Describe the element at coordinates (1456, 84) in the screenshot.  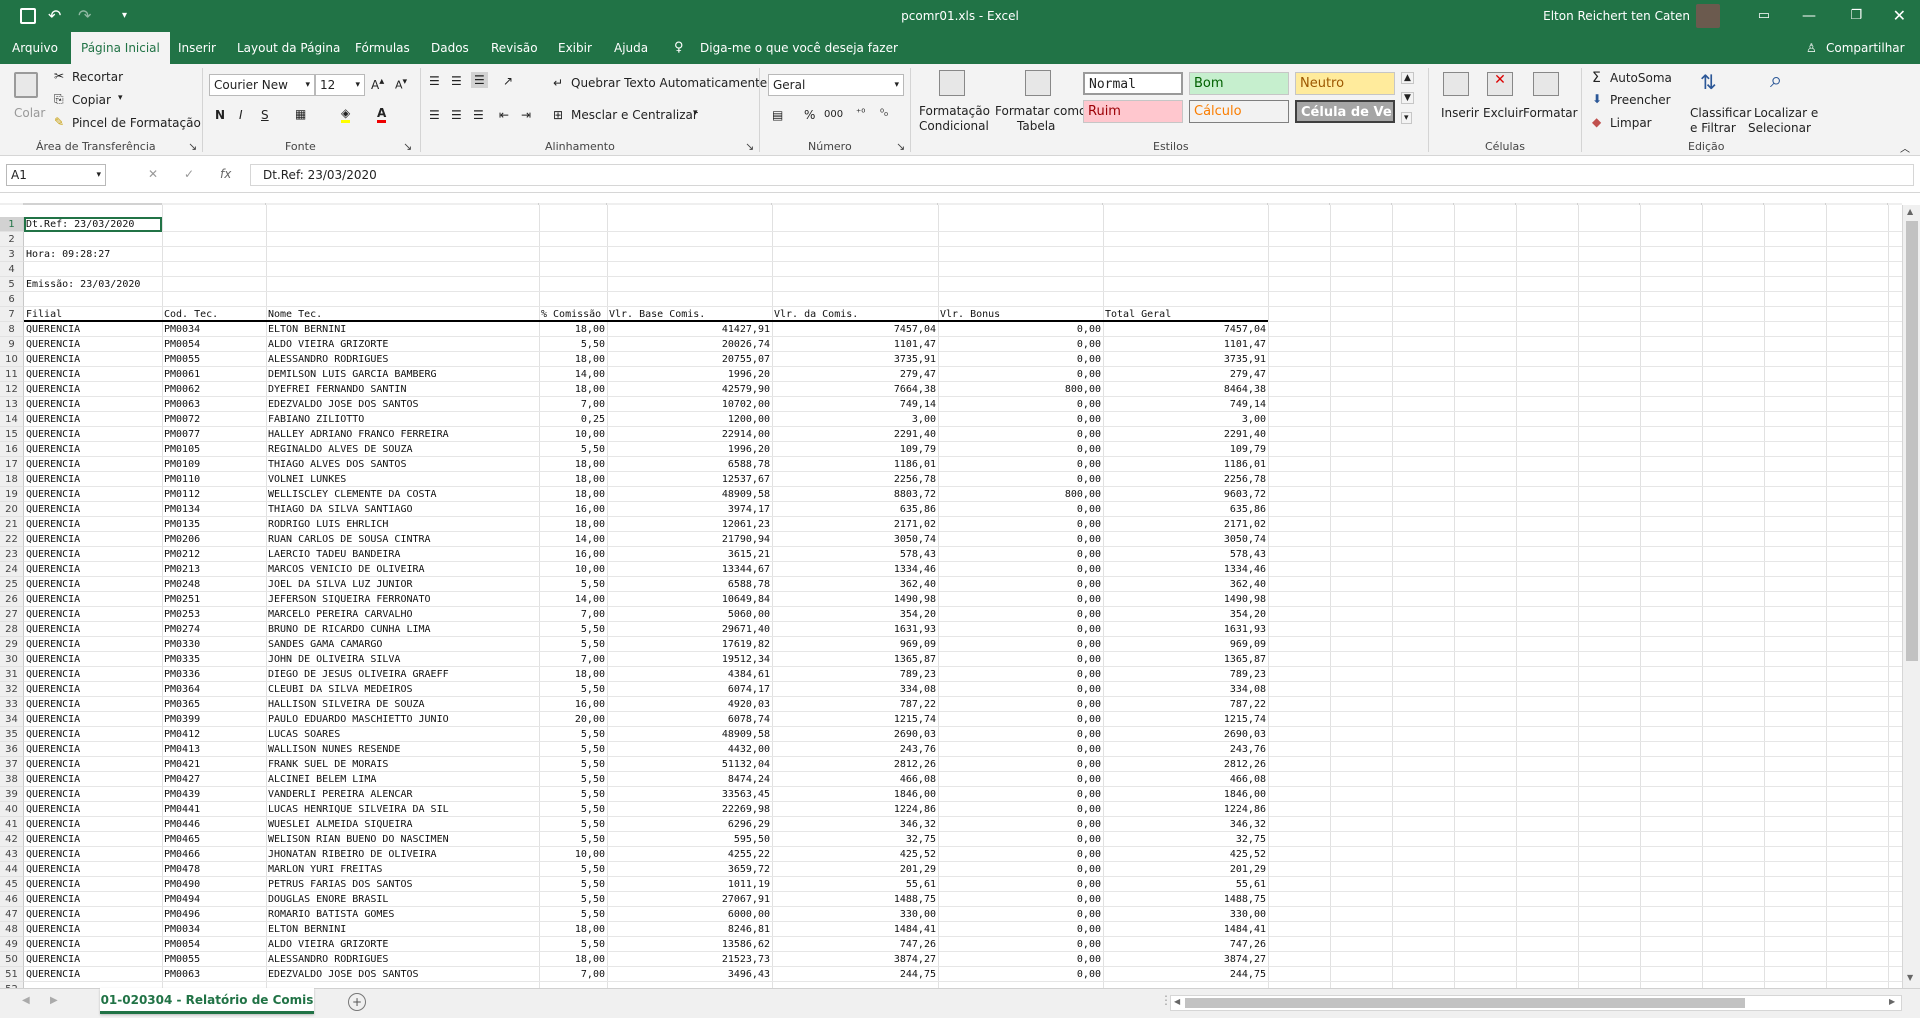
I see `insert-cells-icon` at that location.